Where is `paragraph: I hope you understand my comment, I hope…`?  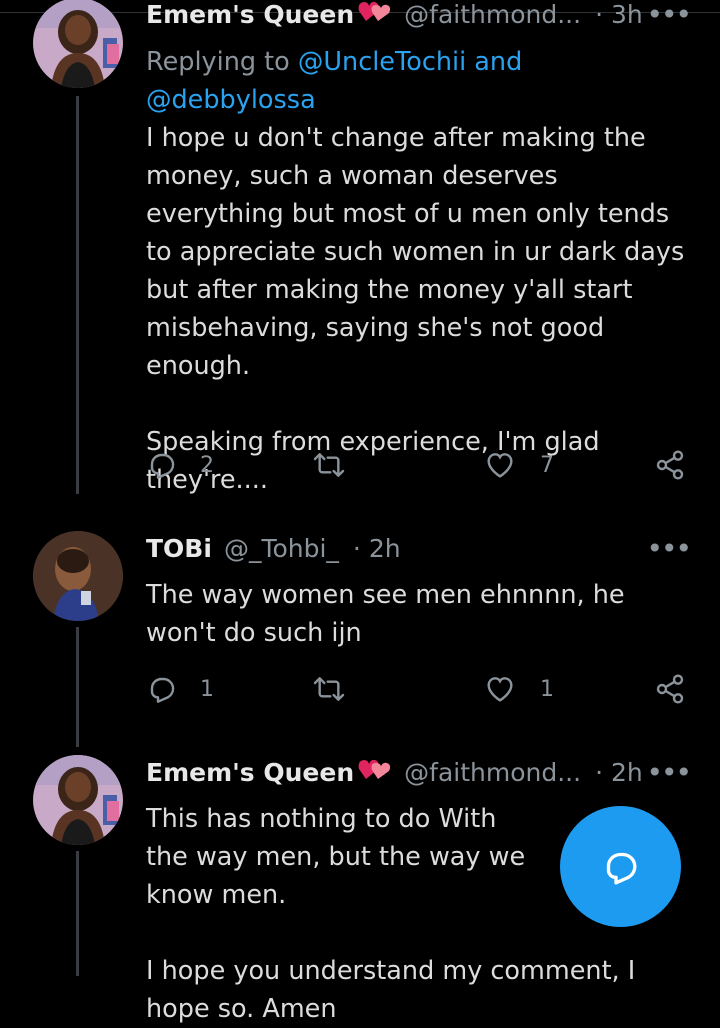
paragraph: I hope you understand my comment, I hope… is located at coordinates (391, 990).